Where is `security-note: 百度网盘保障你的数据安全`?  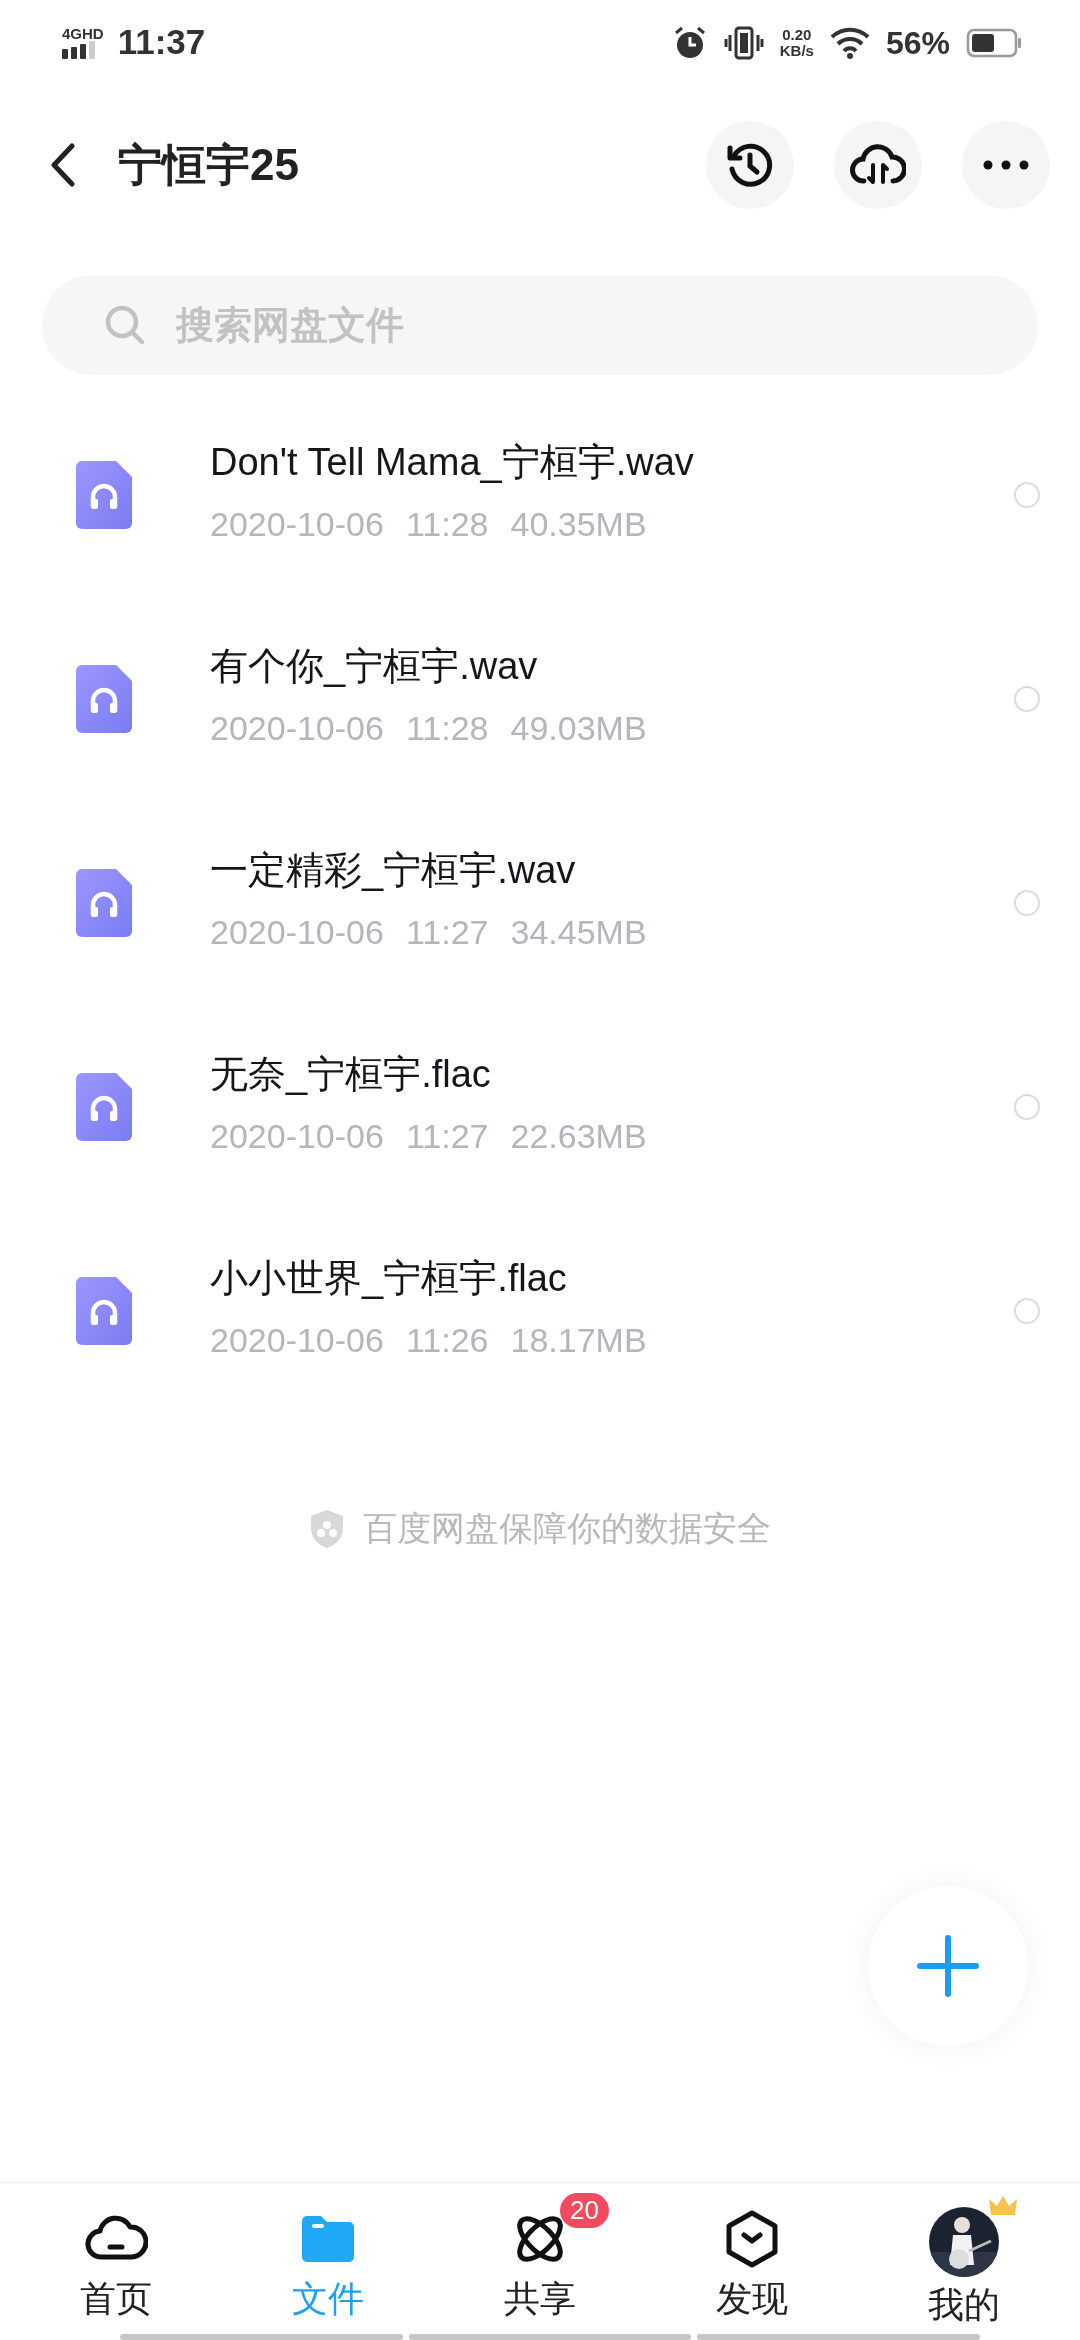 security-note: 百度网盘保障你的数据安全 is located at coordinates (567, 1528).